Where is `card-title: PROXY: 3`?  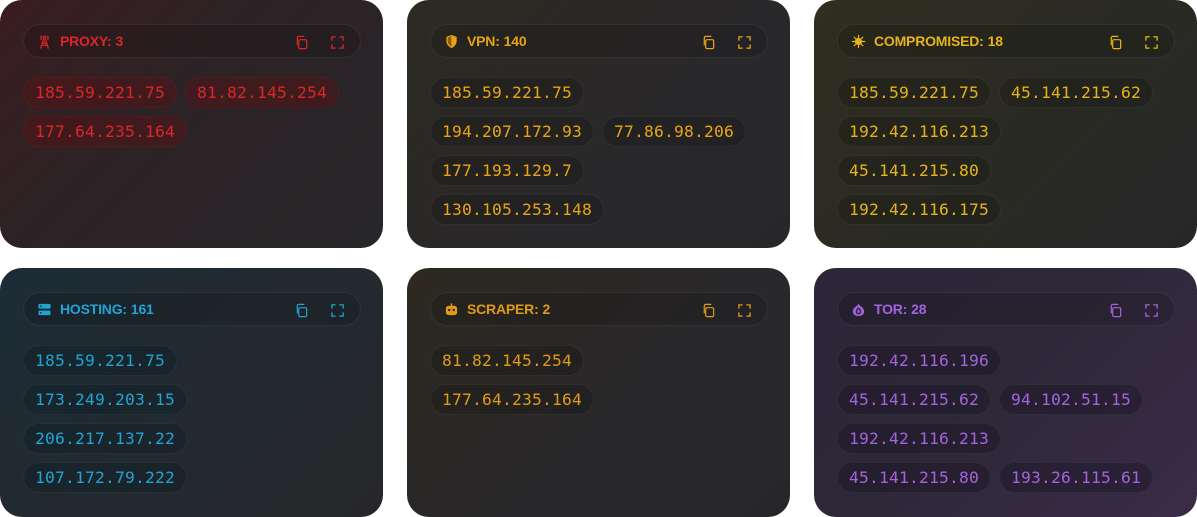
card-title: PROXY: 3 is located at coordinates (92, 41).